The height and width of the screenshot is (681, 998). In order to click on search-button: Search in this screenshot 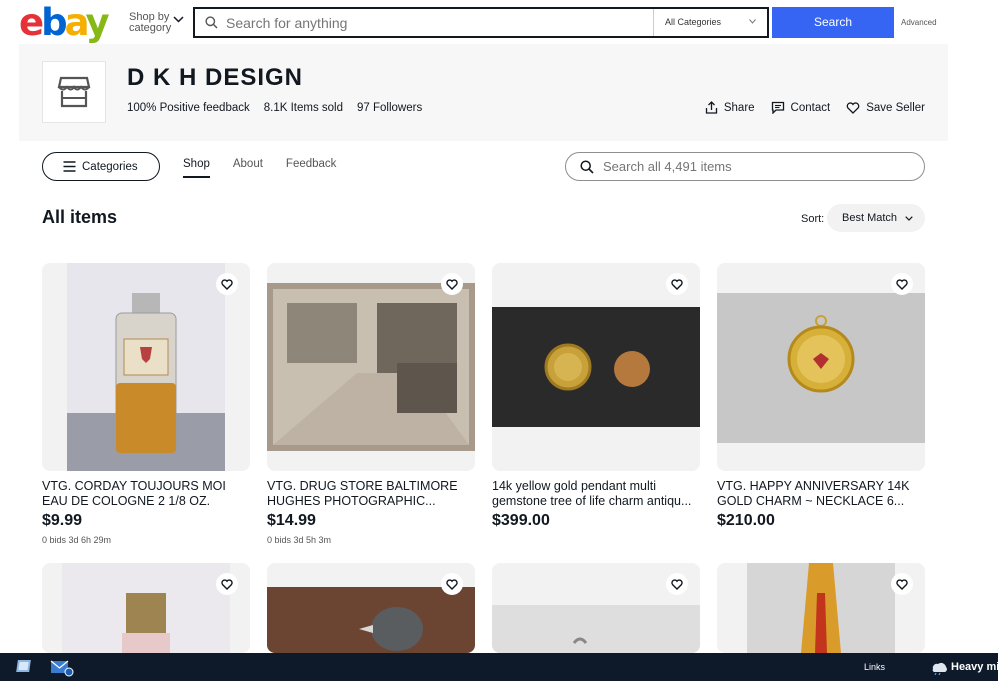, I will do `click(833, 22)`.